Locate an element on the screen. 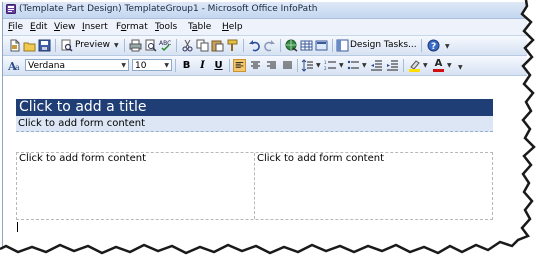  svg-text: ABC is located at coordinates (165, 43).